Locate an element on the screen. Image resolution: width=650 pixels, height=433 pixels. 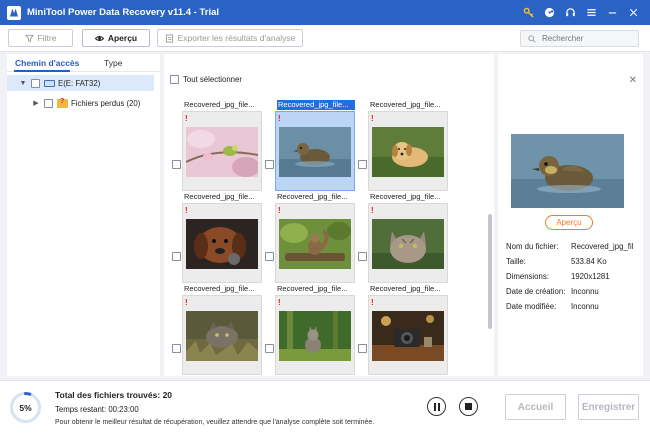
disc-icon is located at coordinates (549, 12).